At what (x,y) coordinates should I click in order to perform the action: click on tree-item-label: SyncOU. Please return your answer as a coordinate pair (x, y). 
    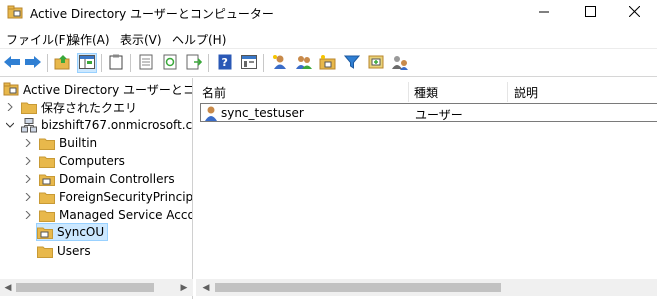
    Looking at the image, I should click on (81, 232).